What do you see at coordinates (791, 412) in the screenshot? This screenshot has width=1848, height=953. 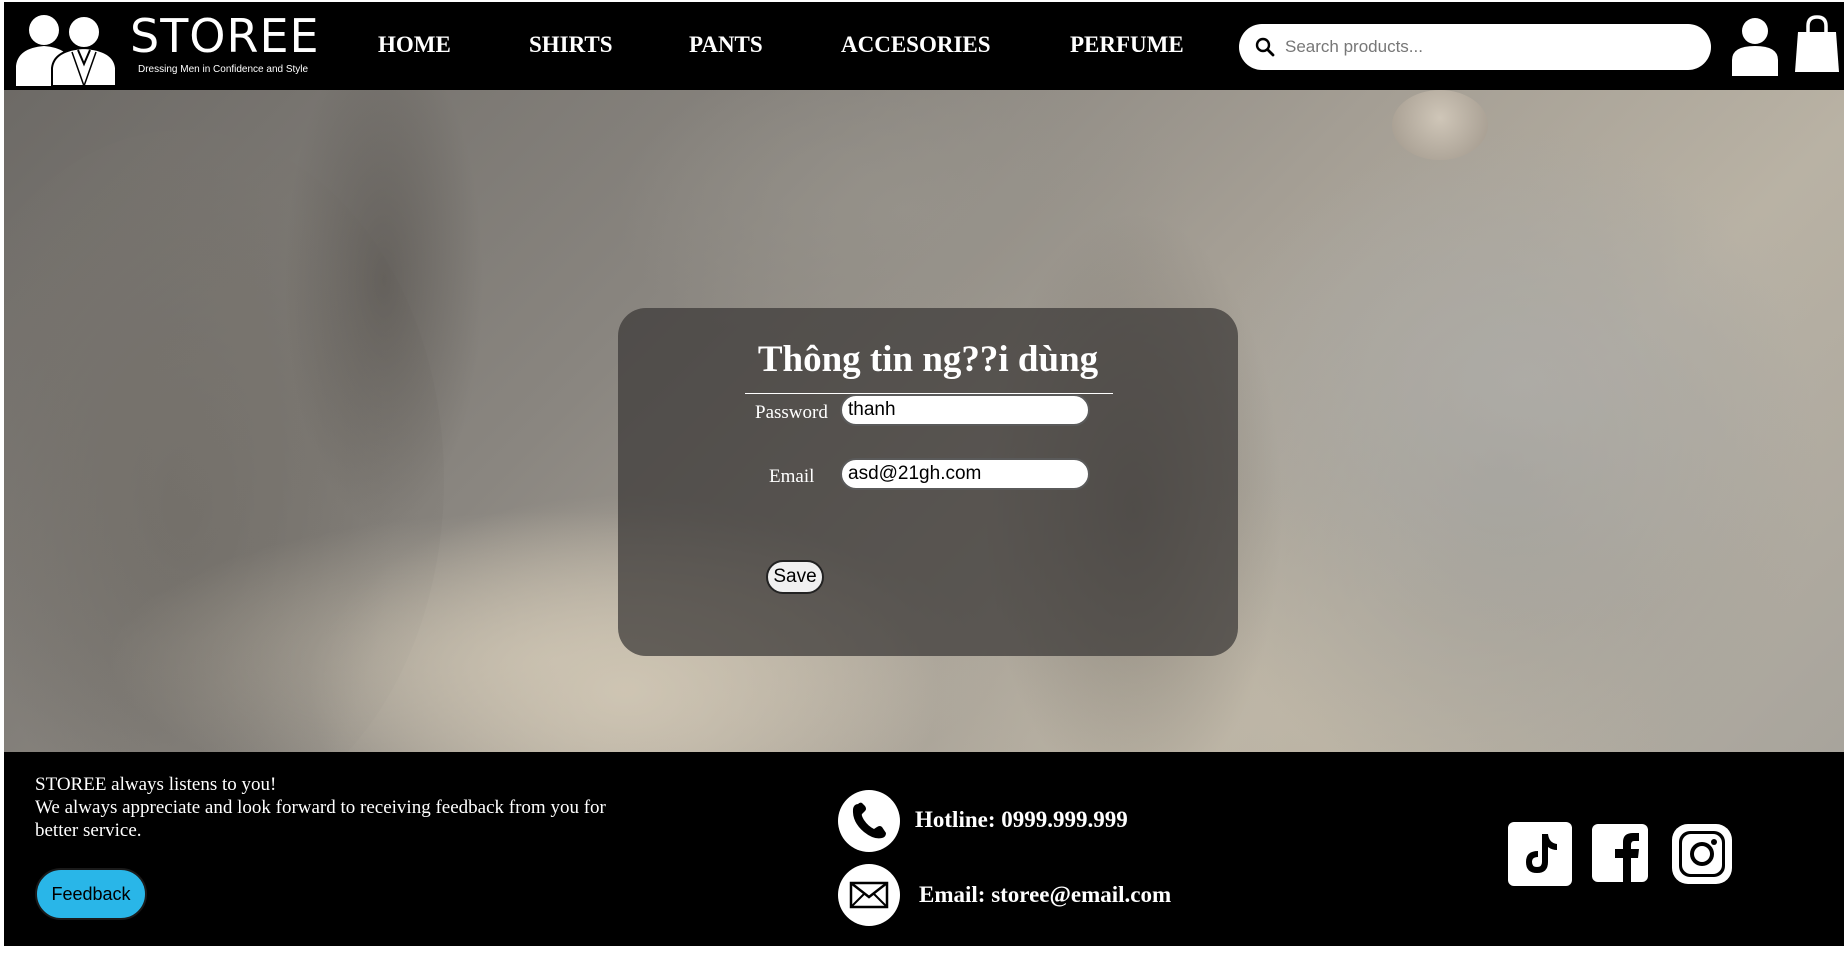 I see `password-label: Password` at bounding box center [791, 412].